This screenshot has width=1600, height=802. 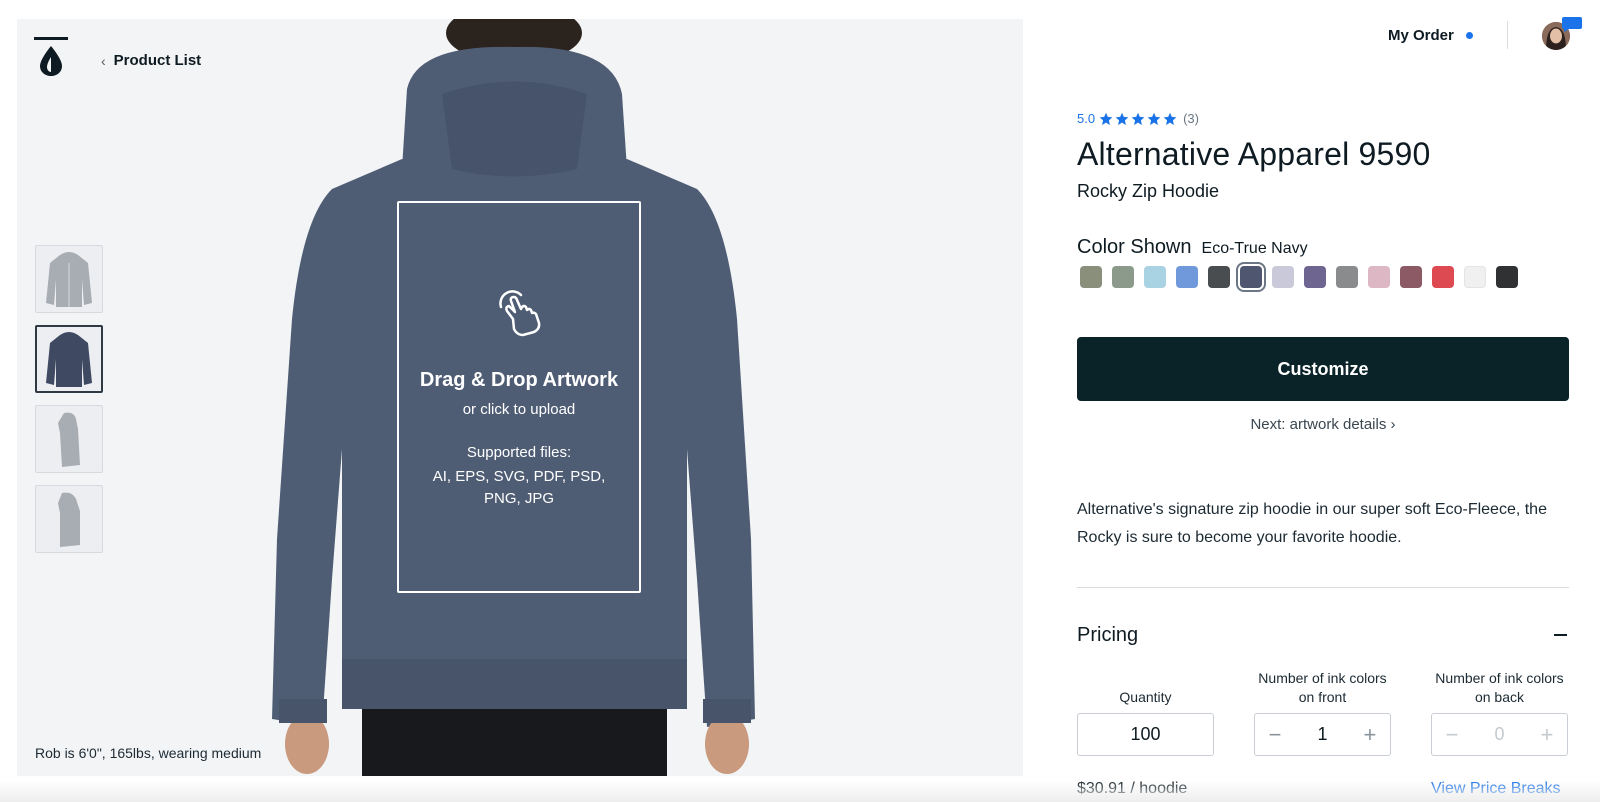 What do you see at coordinates (1145, 697) in the screenshot?
I see `quantity-label: Quantity` at bounding box center [1145, 697].